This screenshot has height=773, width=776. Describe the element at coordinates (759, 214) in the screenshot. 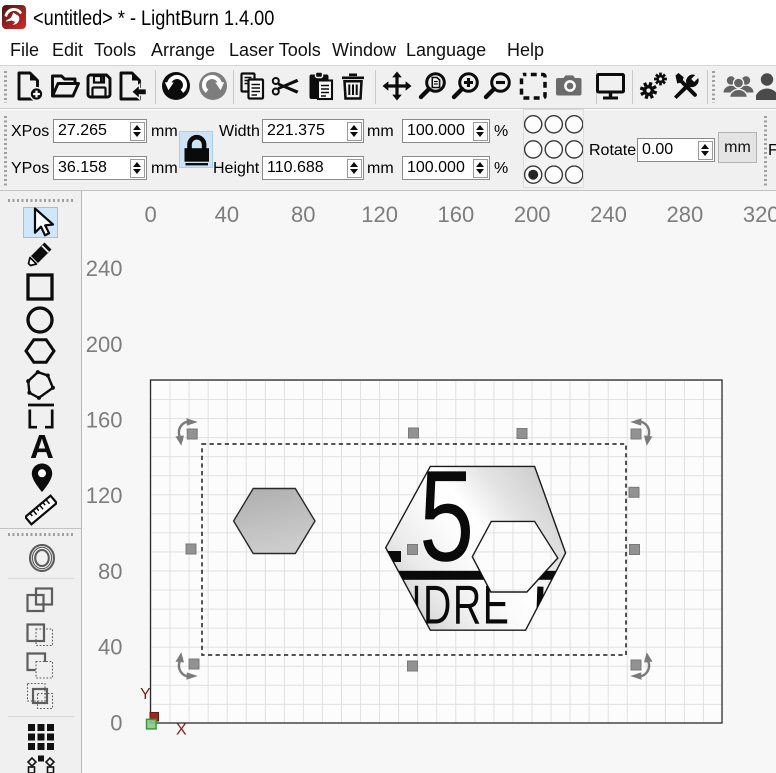

I see `svg-text: 320` at that location.